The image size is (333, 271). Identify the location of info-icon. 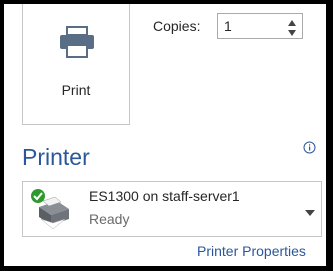
(309, 150).